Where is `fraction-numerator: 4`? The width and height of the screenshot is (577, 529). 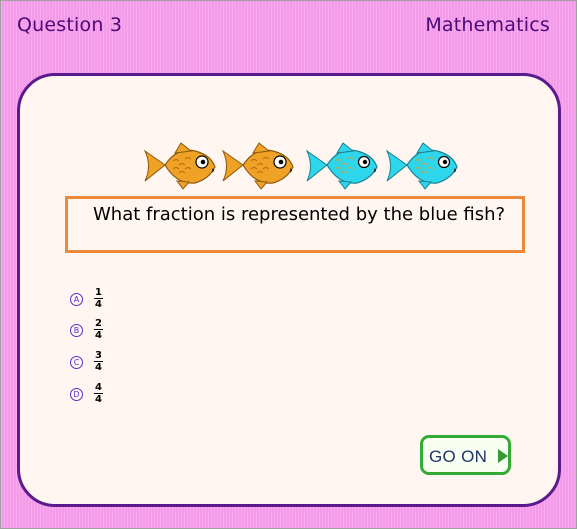
fraction-numerator: 4 is located at coordinates (98, 388).